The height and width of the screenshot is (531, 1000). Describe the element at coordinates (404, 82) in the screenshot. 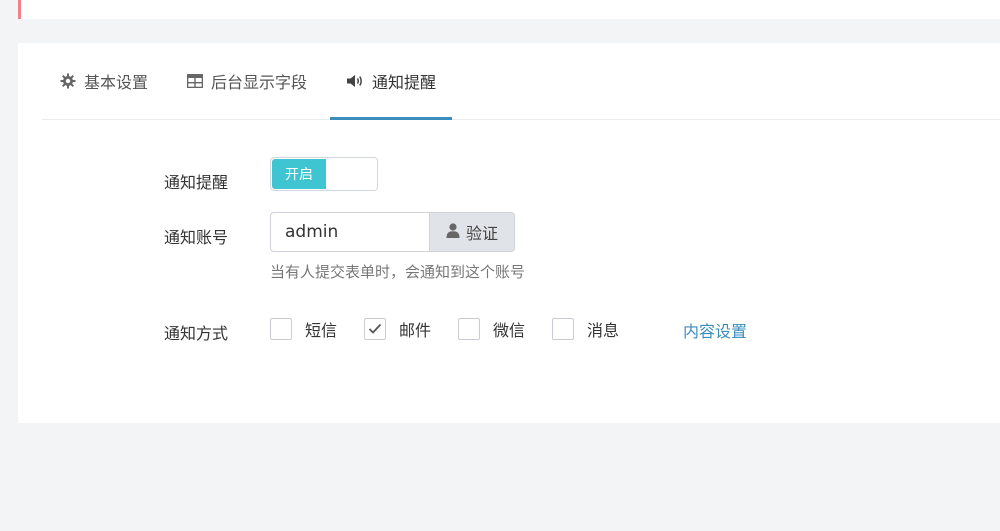

I see `tab-label: 通知提醒` at that location.